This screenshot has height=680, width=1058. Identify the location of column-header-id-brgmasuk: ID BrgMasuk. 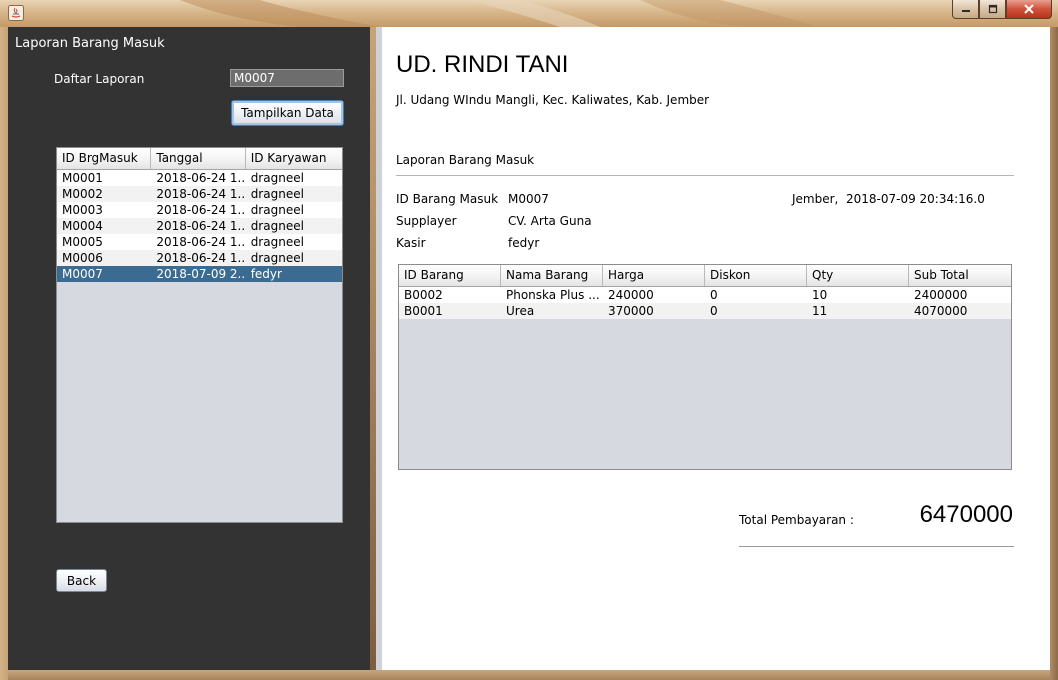
(104, 158).